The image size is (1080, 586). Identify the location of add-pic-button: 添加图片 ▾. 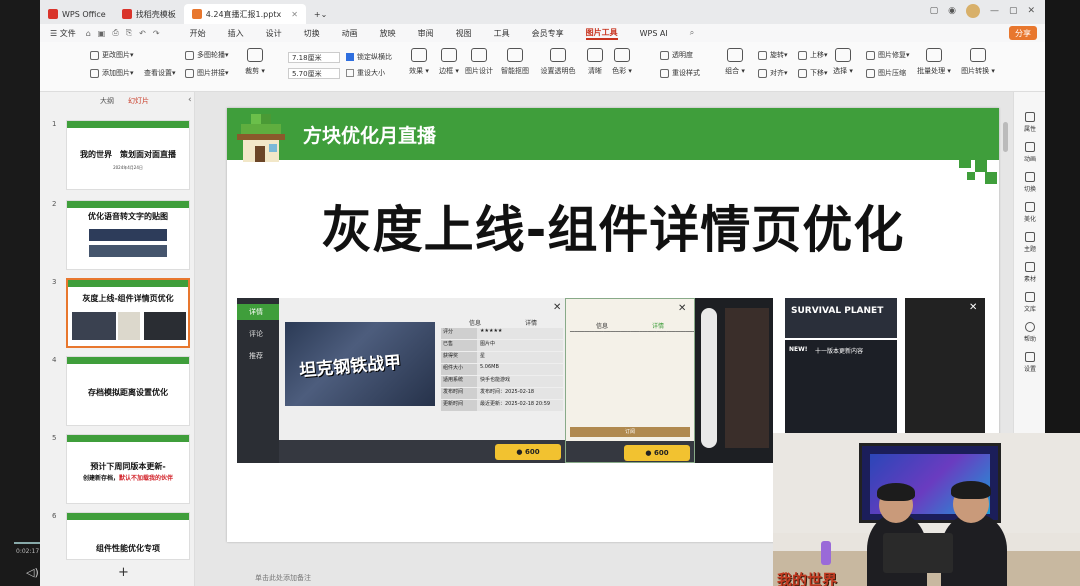
(112, 73).